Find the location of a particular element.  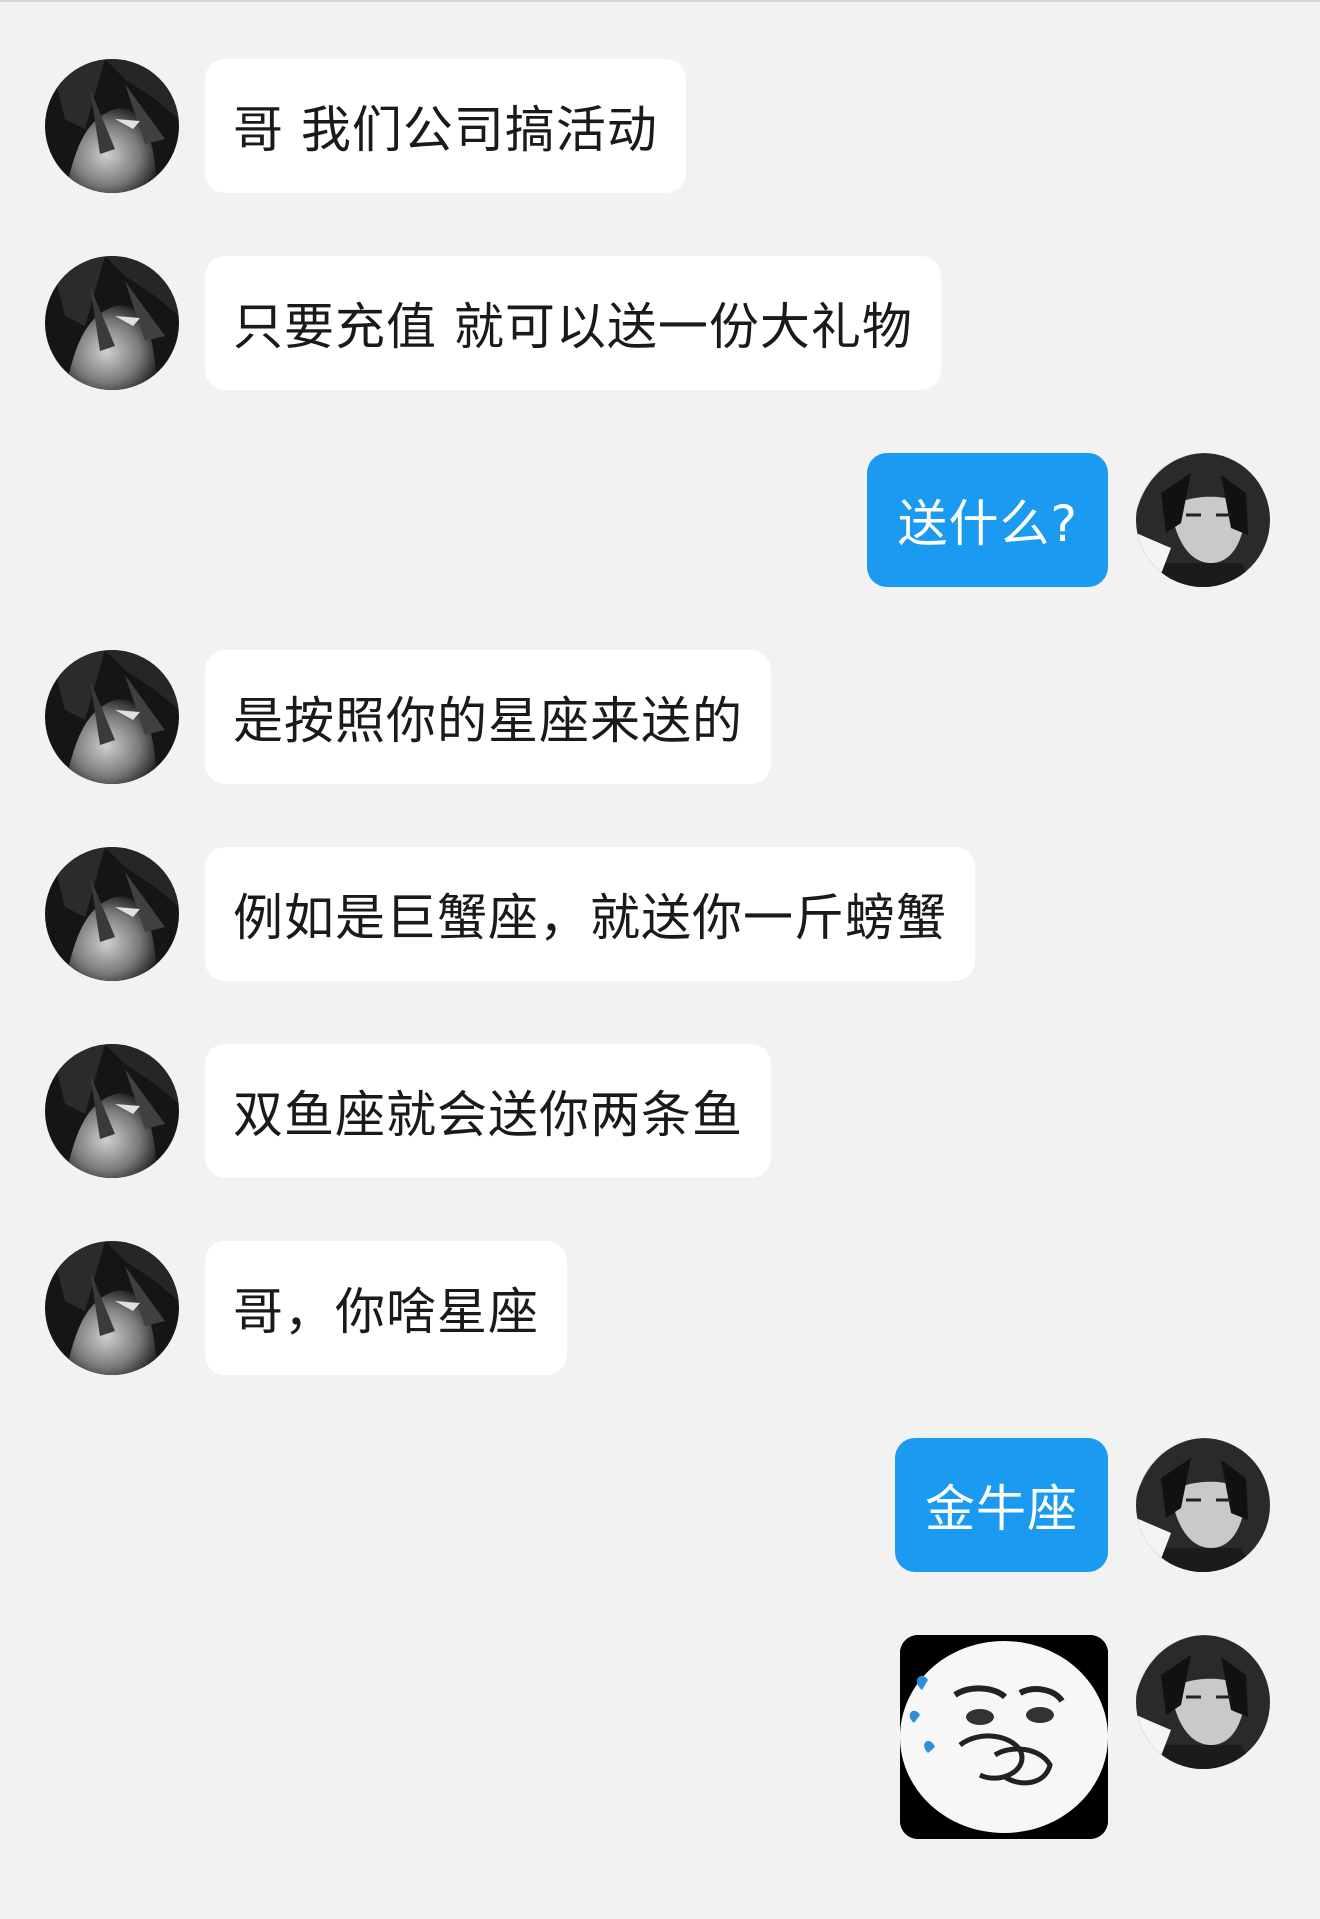

incoming-message-bubble: 只要充值 就可以送一份大礼物 is located at coordinates (573, 323).